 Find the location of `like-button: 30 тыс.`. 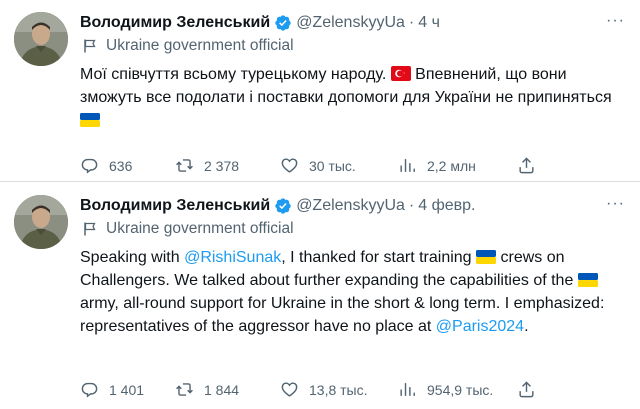

like-button: 30 тыс. is located at coordinates (318, 165).